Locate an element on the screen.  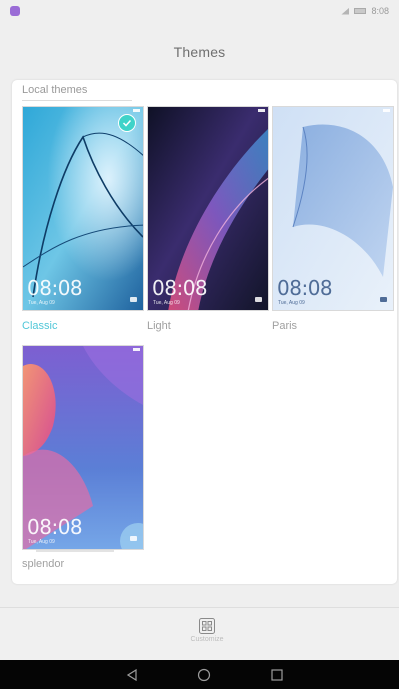
theme-app-icon is located at coordinates (15, 11).